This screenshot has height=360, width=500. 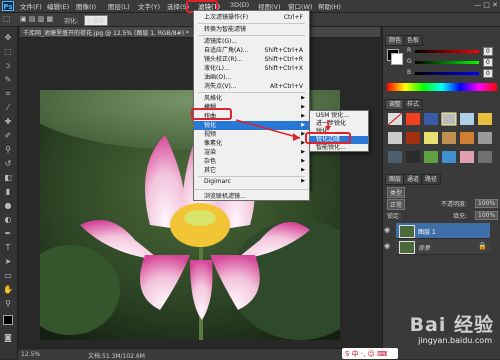 I want to click on zoom-level: 12.5%, so click(x=30, y=354).